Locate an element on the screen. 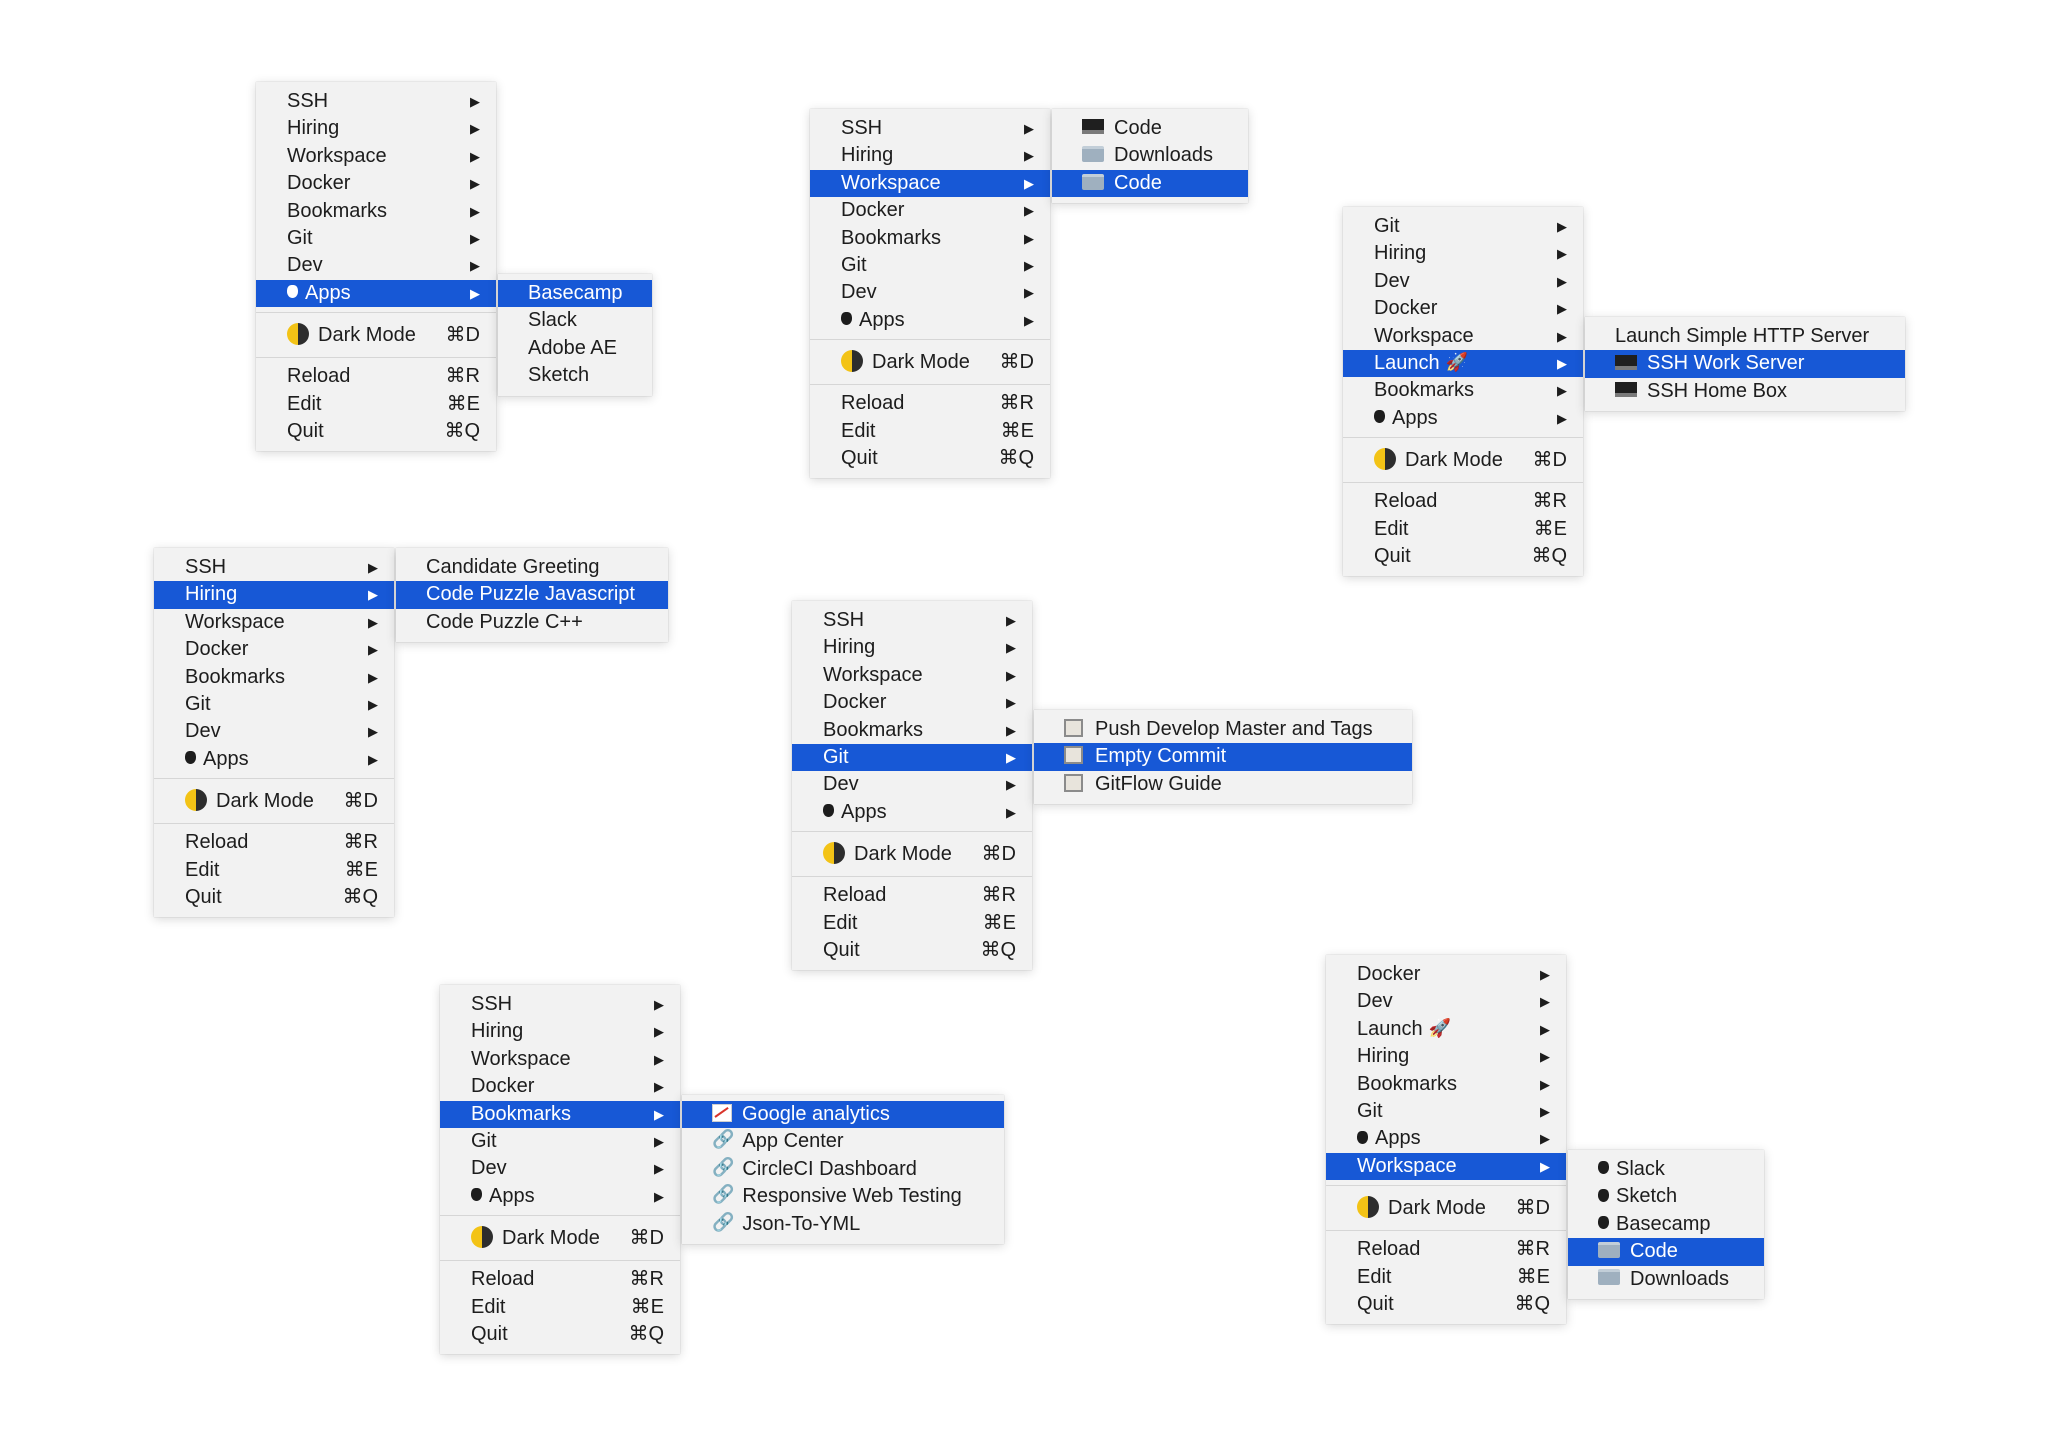 The image size is (2048, 1456). submenu-item-json-to-yml: 🔗 Json-To-YML is located at coordinates (843, 1224).